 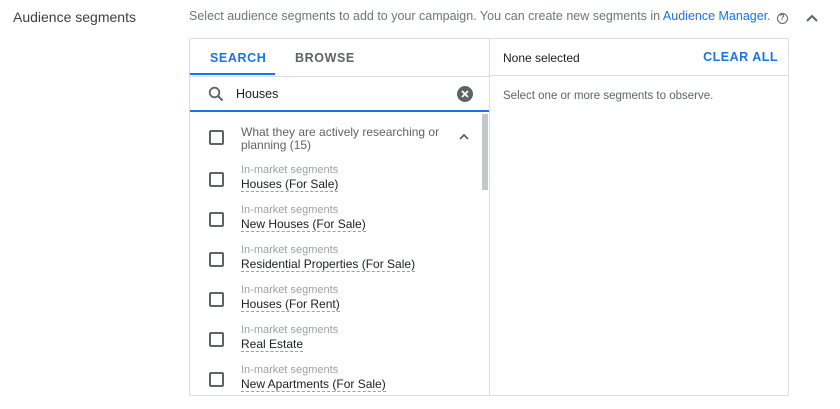 I want to click on section-label: Audience segments, so click(x=74, y=17).